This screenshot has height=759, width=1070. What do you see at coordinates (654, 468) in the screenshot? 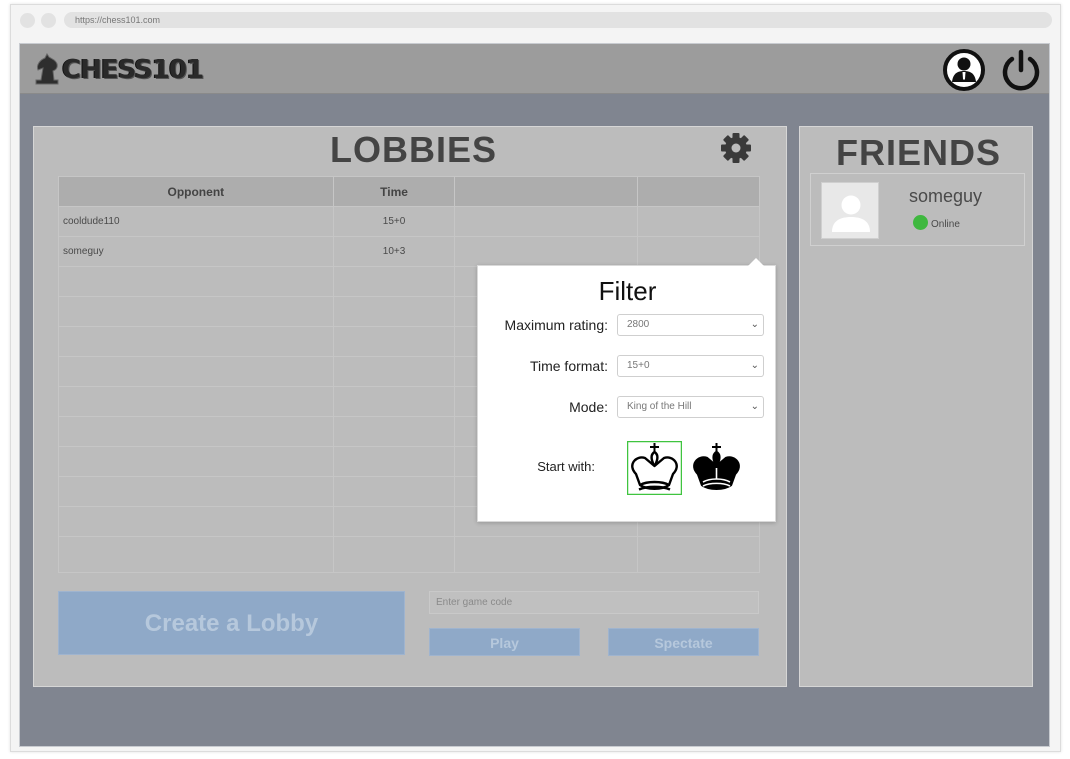
I see `white-king-icon` at bounding box center [654, 468].